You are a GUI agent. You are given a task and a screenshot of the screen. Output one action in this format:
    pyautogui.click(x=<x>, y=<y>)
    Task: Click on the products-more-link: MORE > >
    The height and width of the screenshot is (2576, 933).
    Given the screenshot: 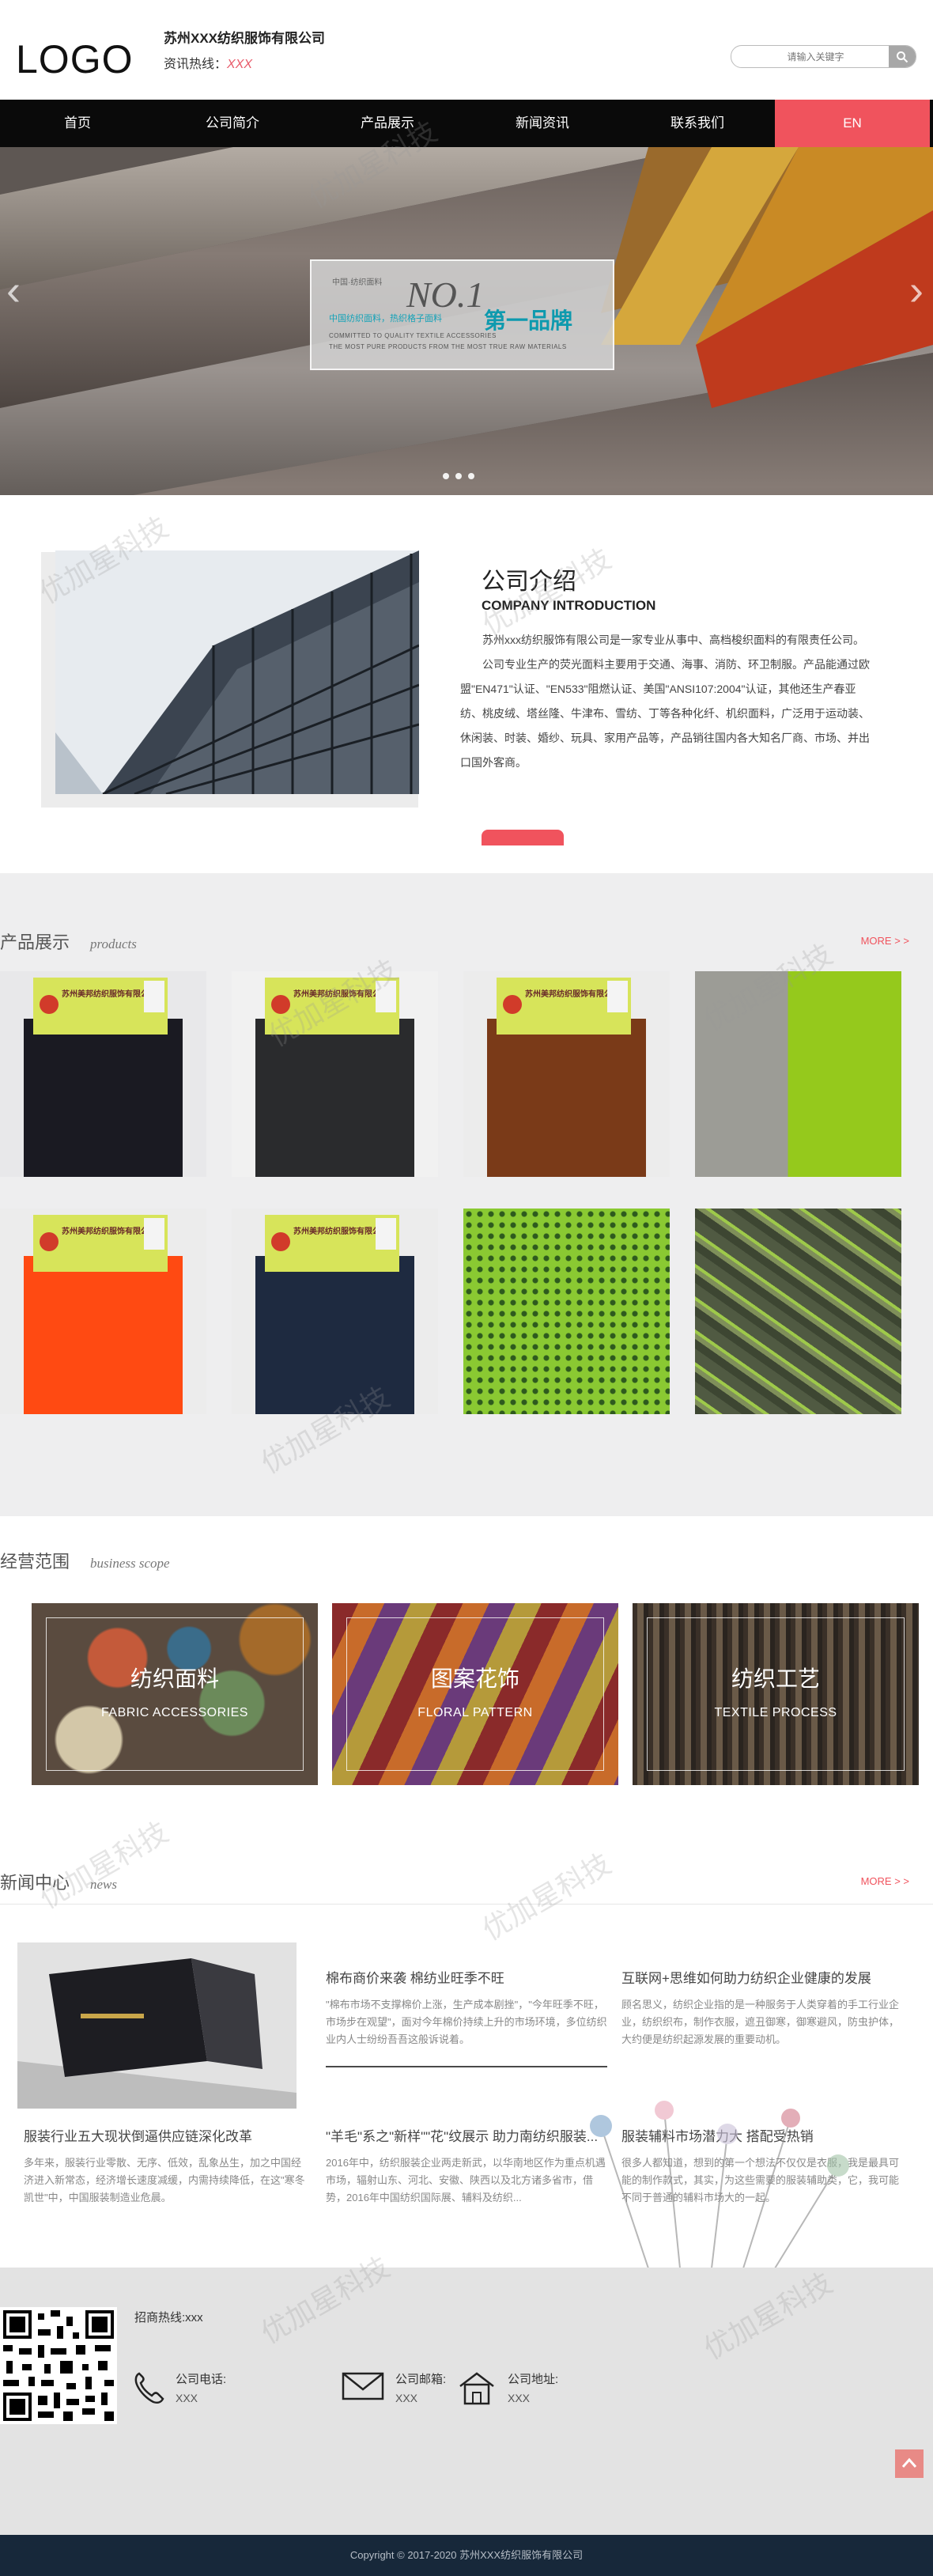 What is the action you would take?
    pyautogui.click(x=885, y=941)
    